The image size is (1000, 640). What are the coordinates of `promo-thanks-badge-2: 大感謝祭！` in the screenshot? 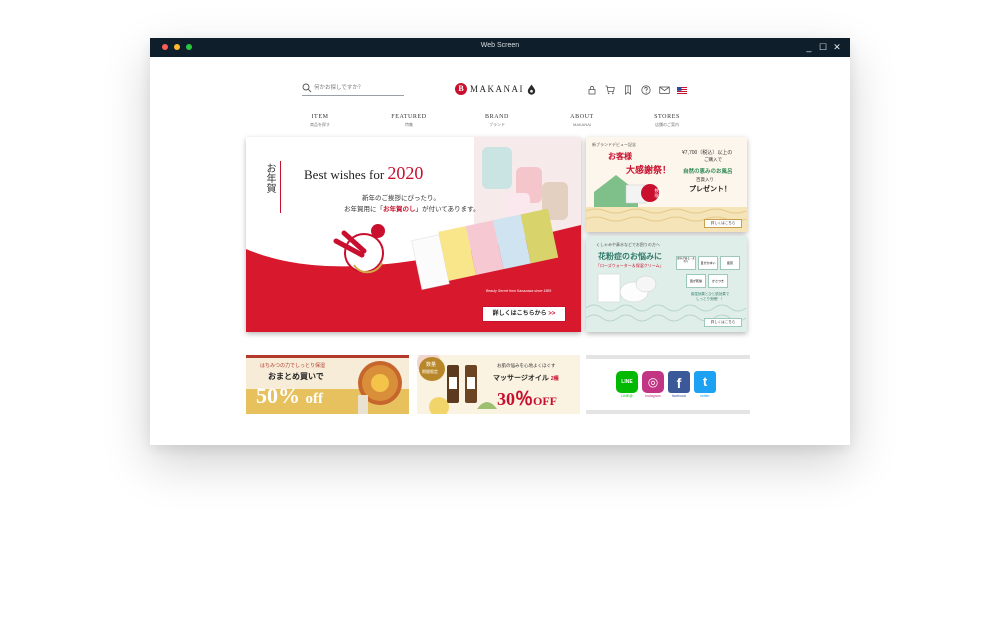 It's located at (649, 170).